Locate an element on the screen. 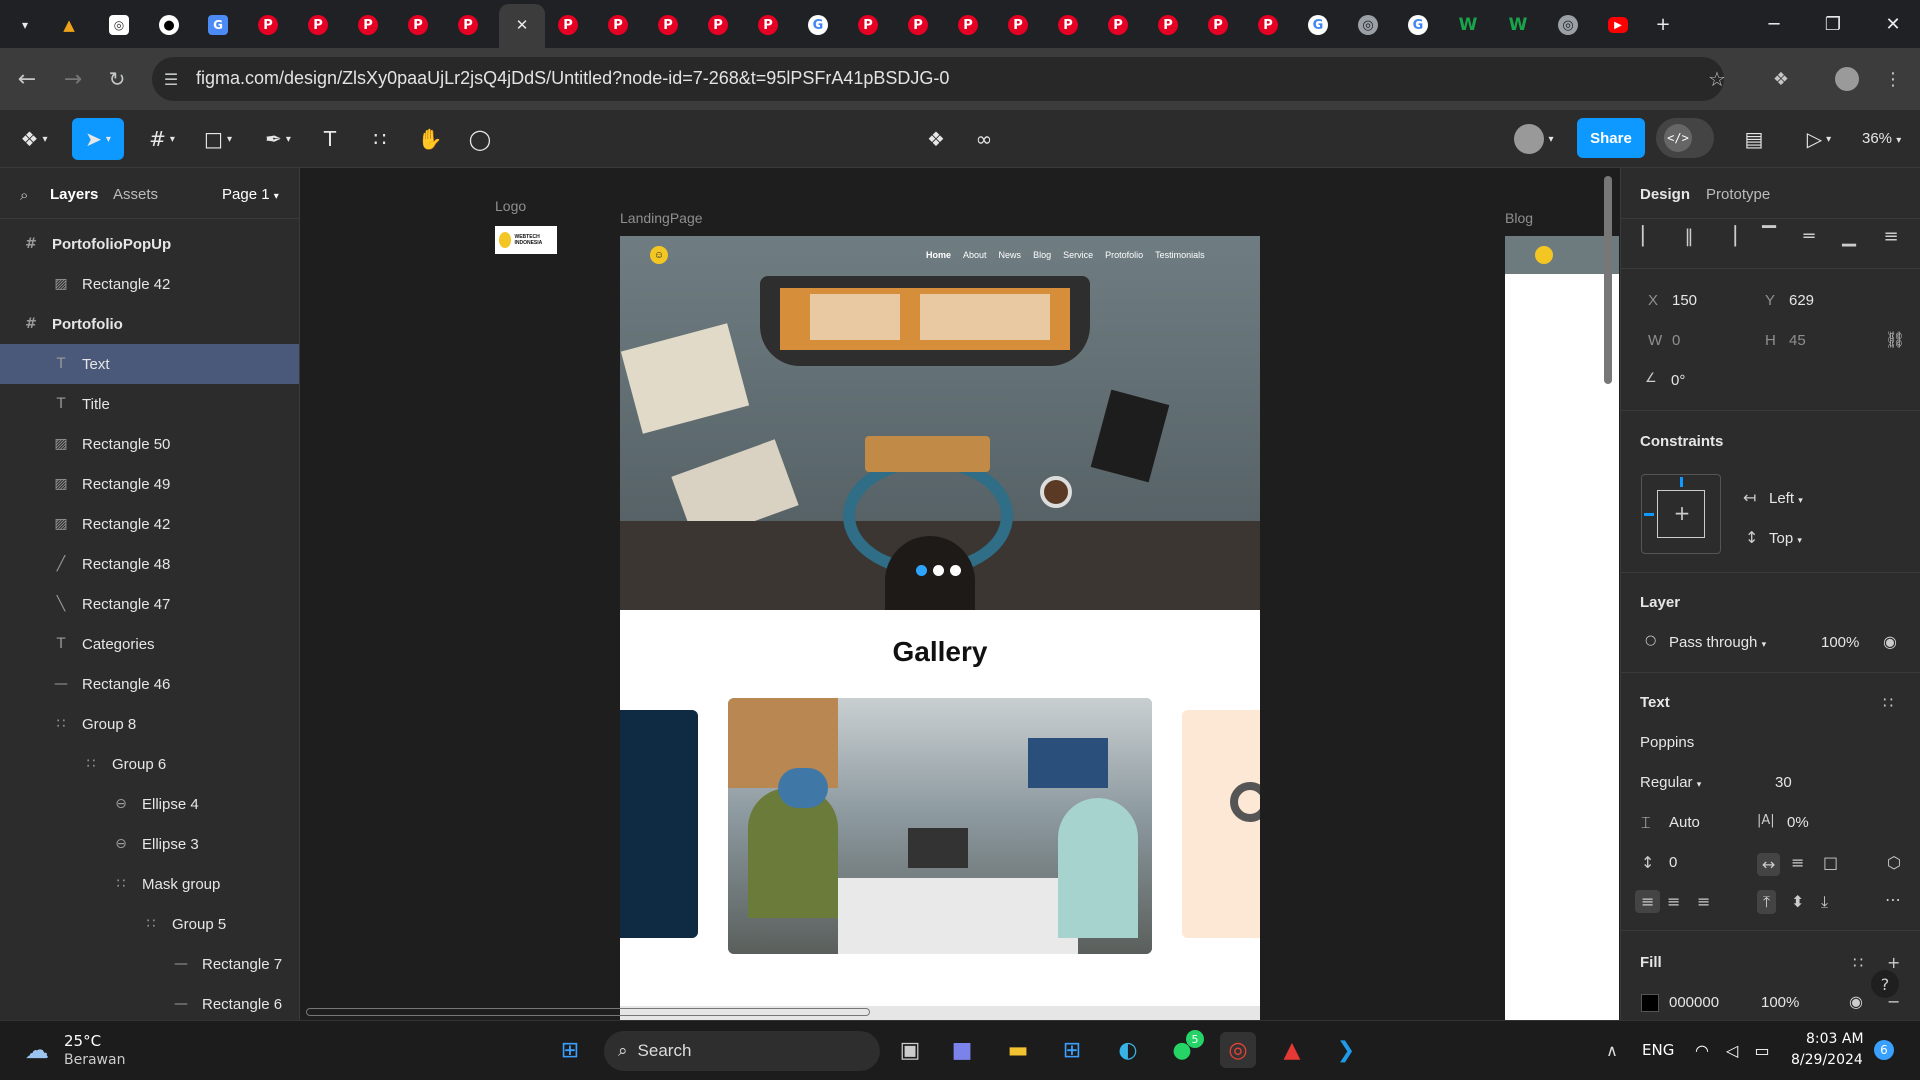 This screenshot has width=1920, height=1080. text-align-right-icon: ≡ is located at coordinates (1703, 901).